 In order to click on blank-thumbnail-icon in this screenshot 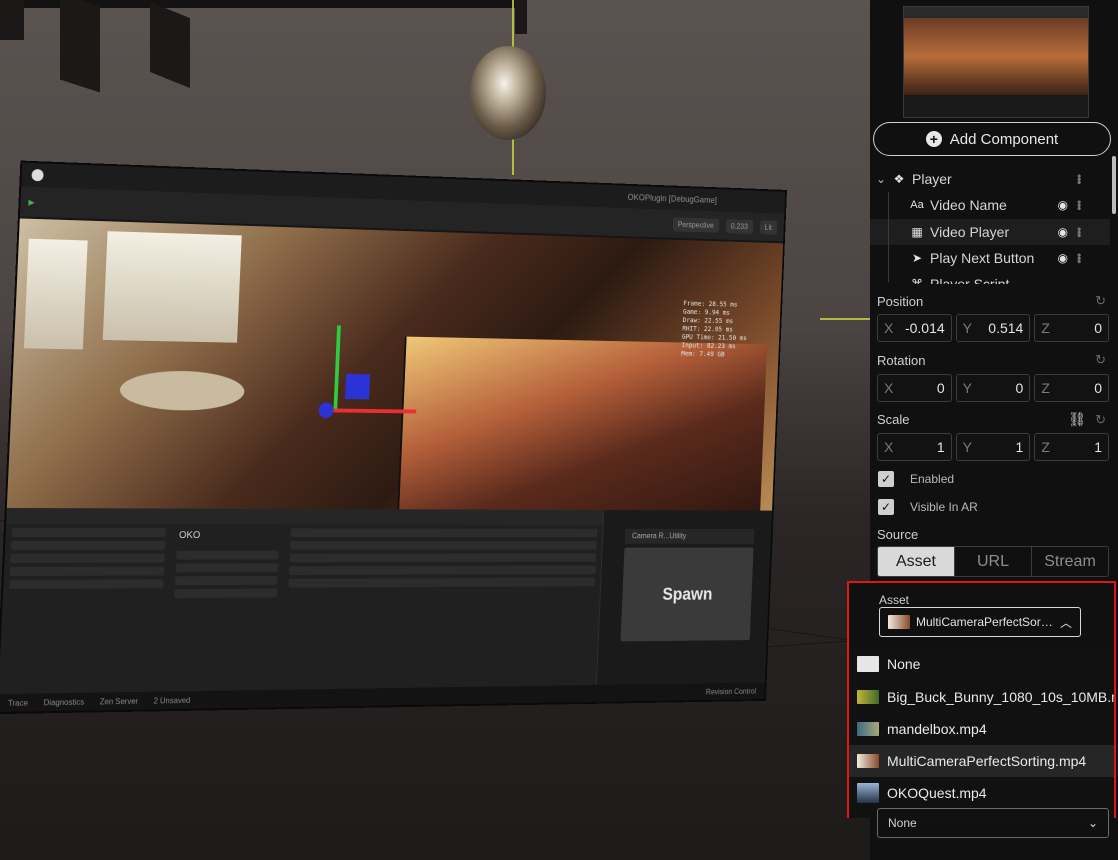, I will do `click(868, 664)`.